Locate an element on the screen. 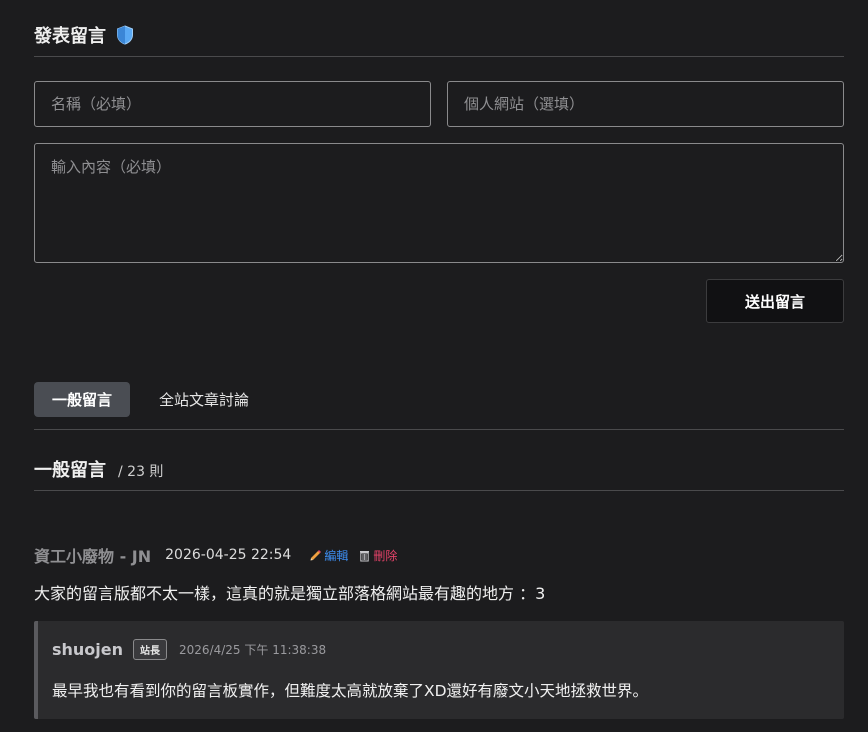  reply-author: shuojen is located at coordinates (88, 649).